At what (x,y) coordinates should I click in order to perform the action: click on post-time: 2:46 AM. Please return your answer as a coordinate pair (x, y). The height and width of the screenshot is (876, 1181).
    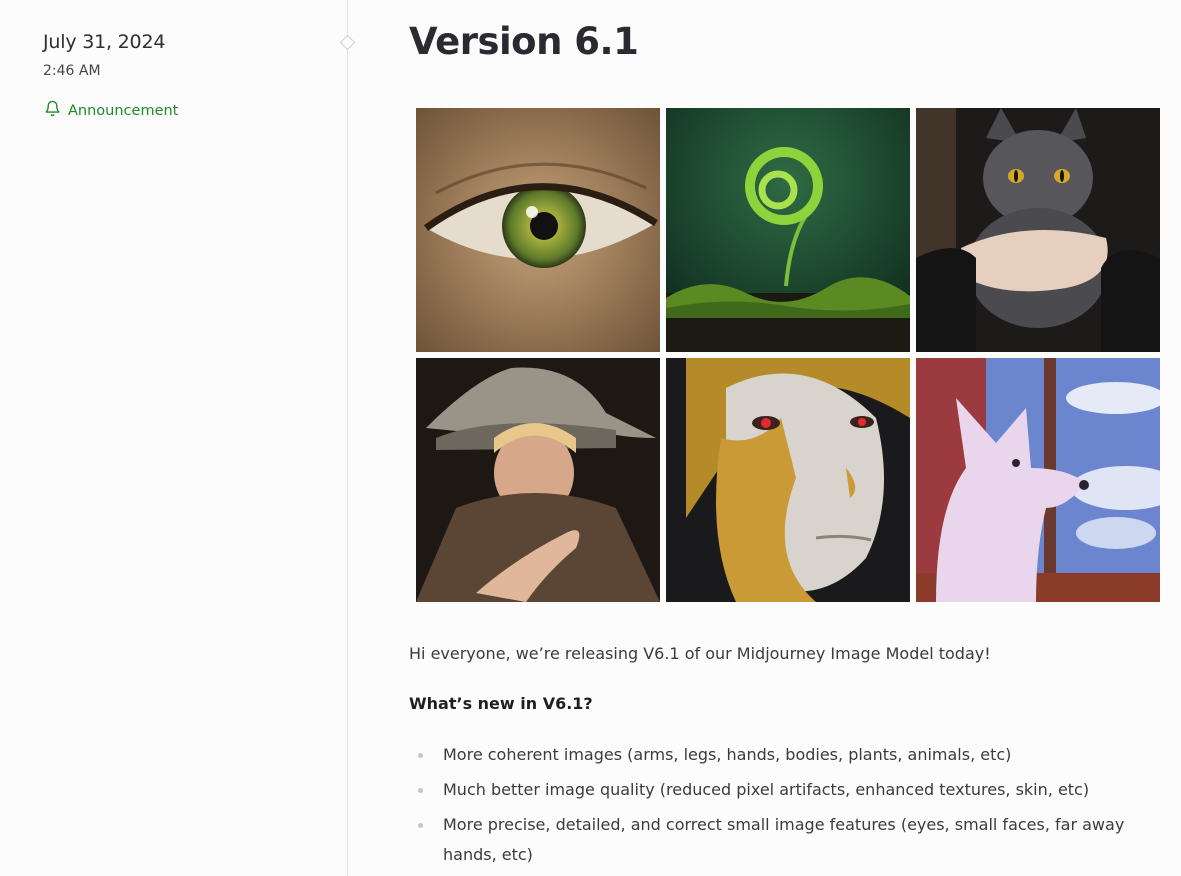
    Looking at the image, I should click on (72, 71).